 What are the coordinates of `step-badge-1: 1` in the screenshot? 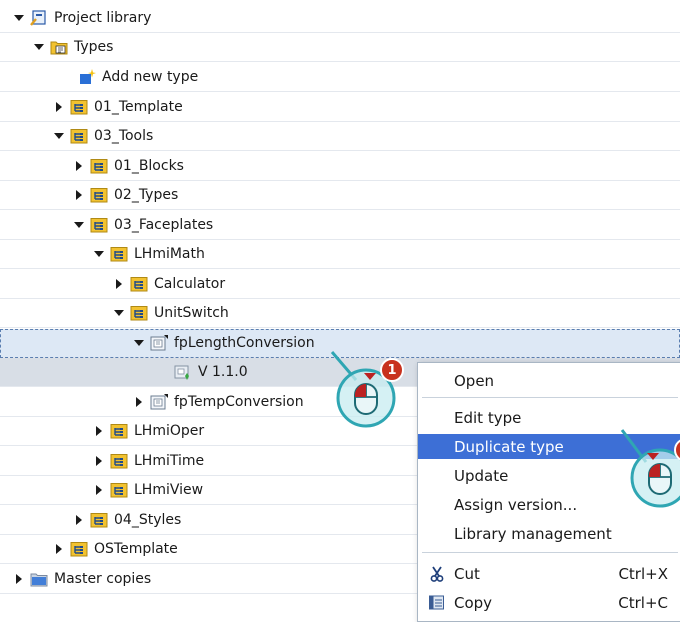 It's located at (392, 370).